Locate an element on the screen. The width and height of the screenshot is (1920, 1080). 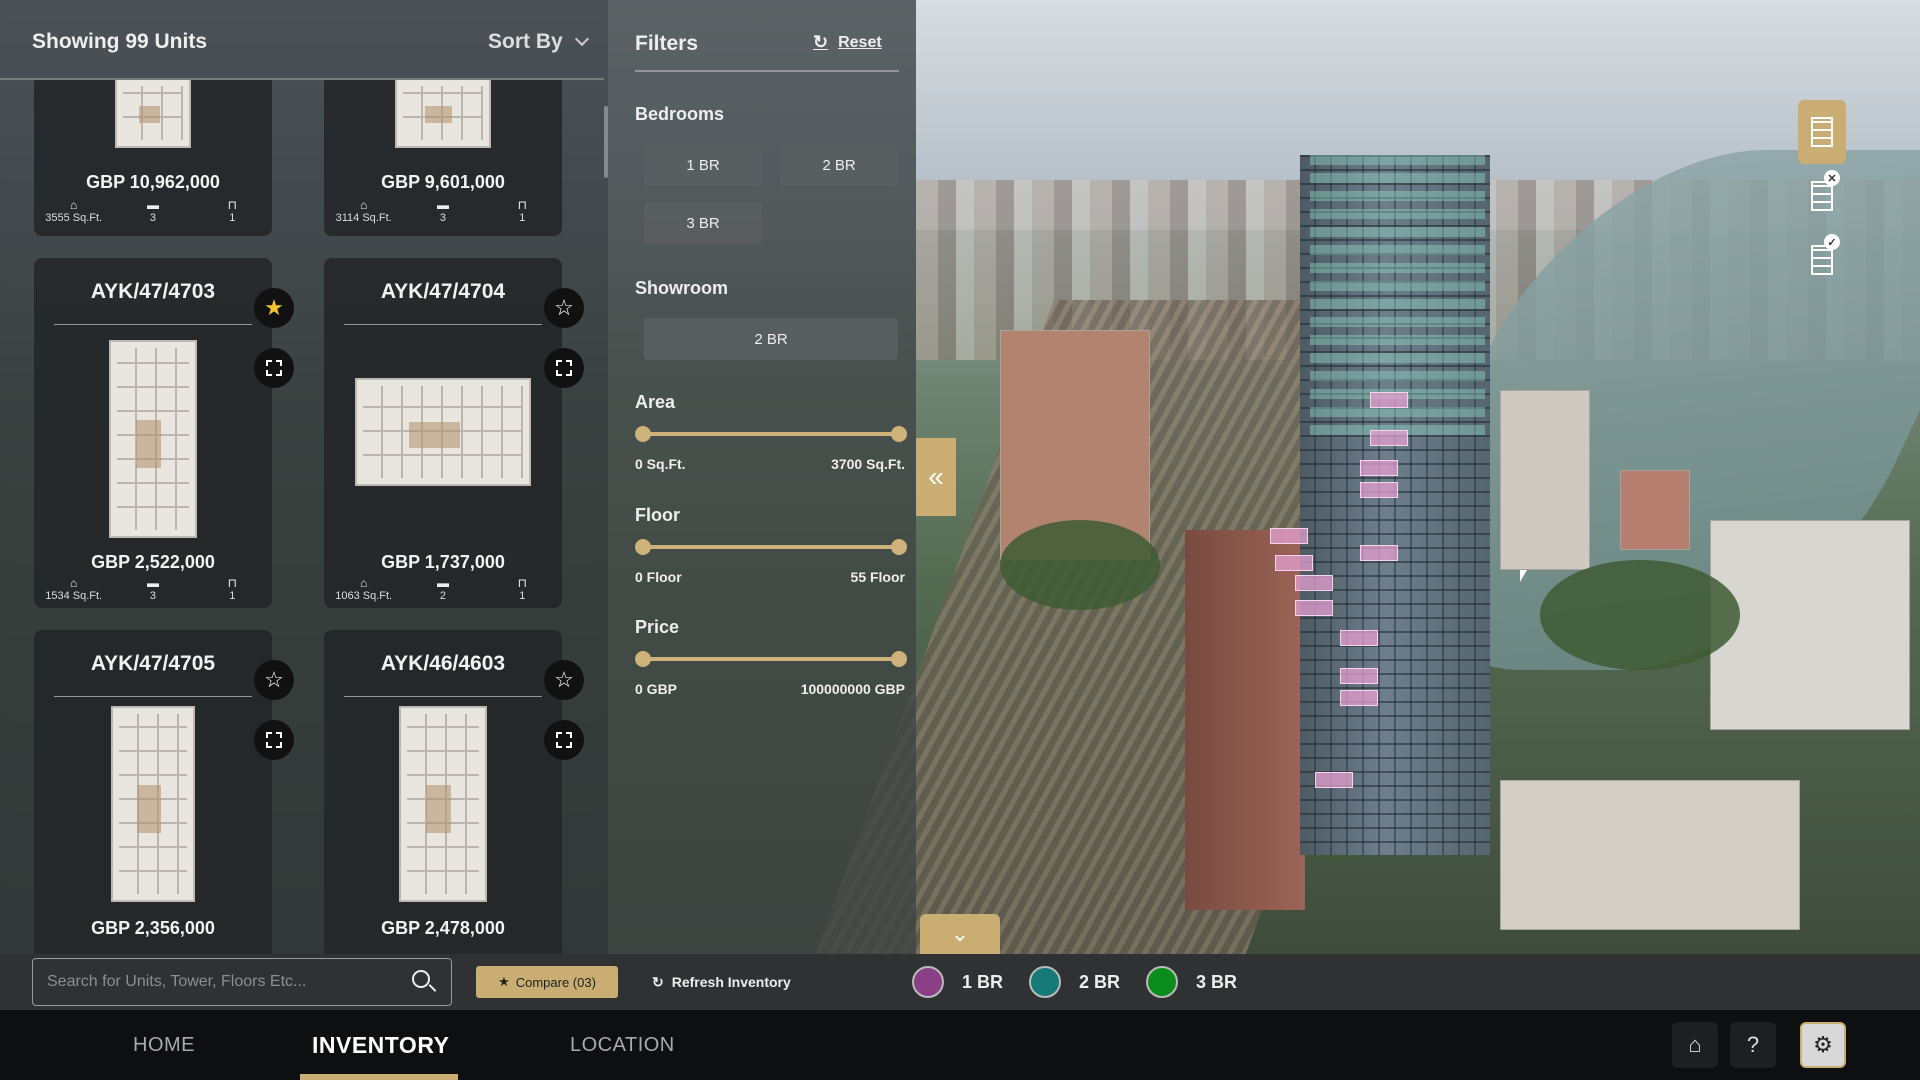
double-chevron-left-icon: « is located at coordinates (936, 476).